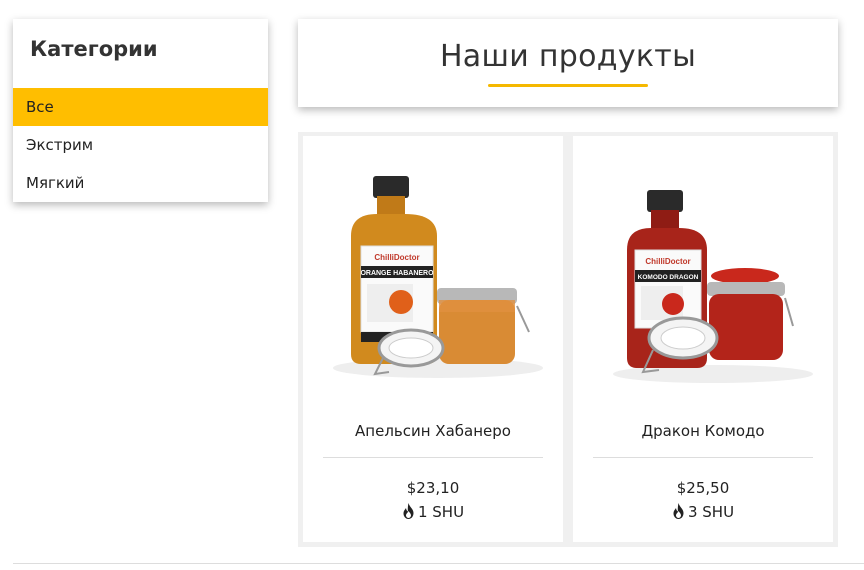 Image resolution: width=864 pixels, height=570 pixels. Describe the element at coordinates (433, 431) in the screenshot. I see `product-name: Апельсин Хабанеро` at that location.